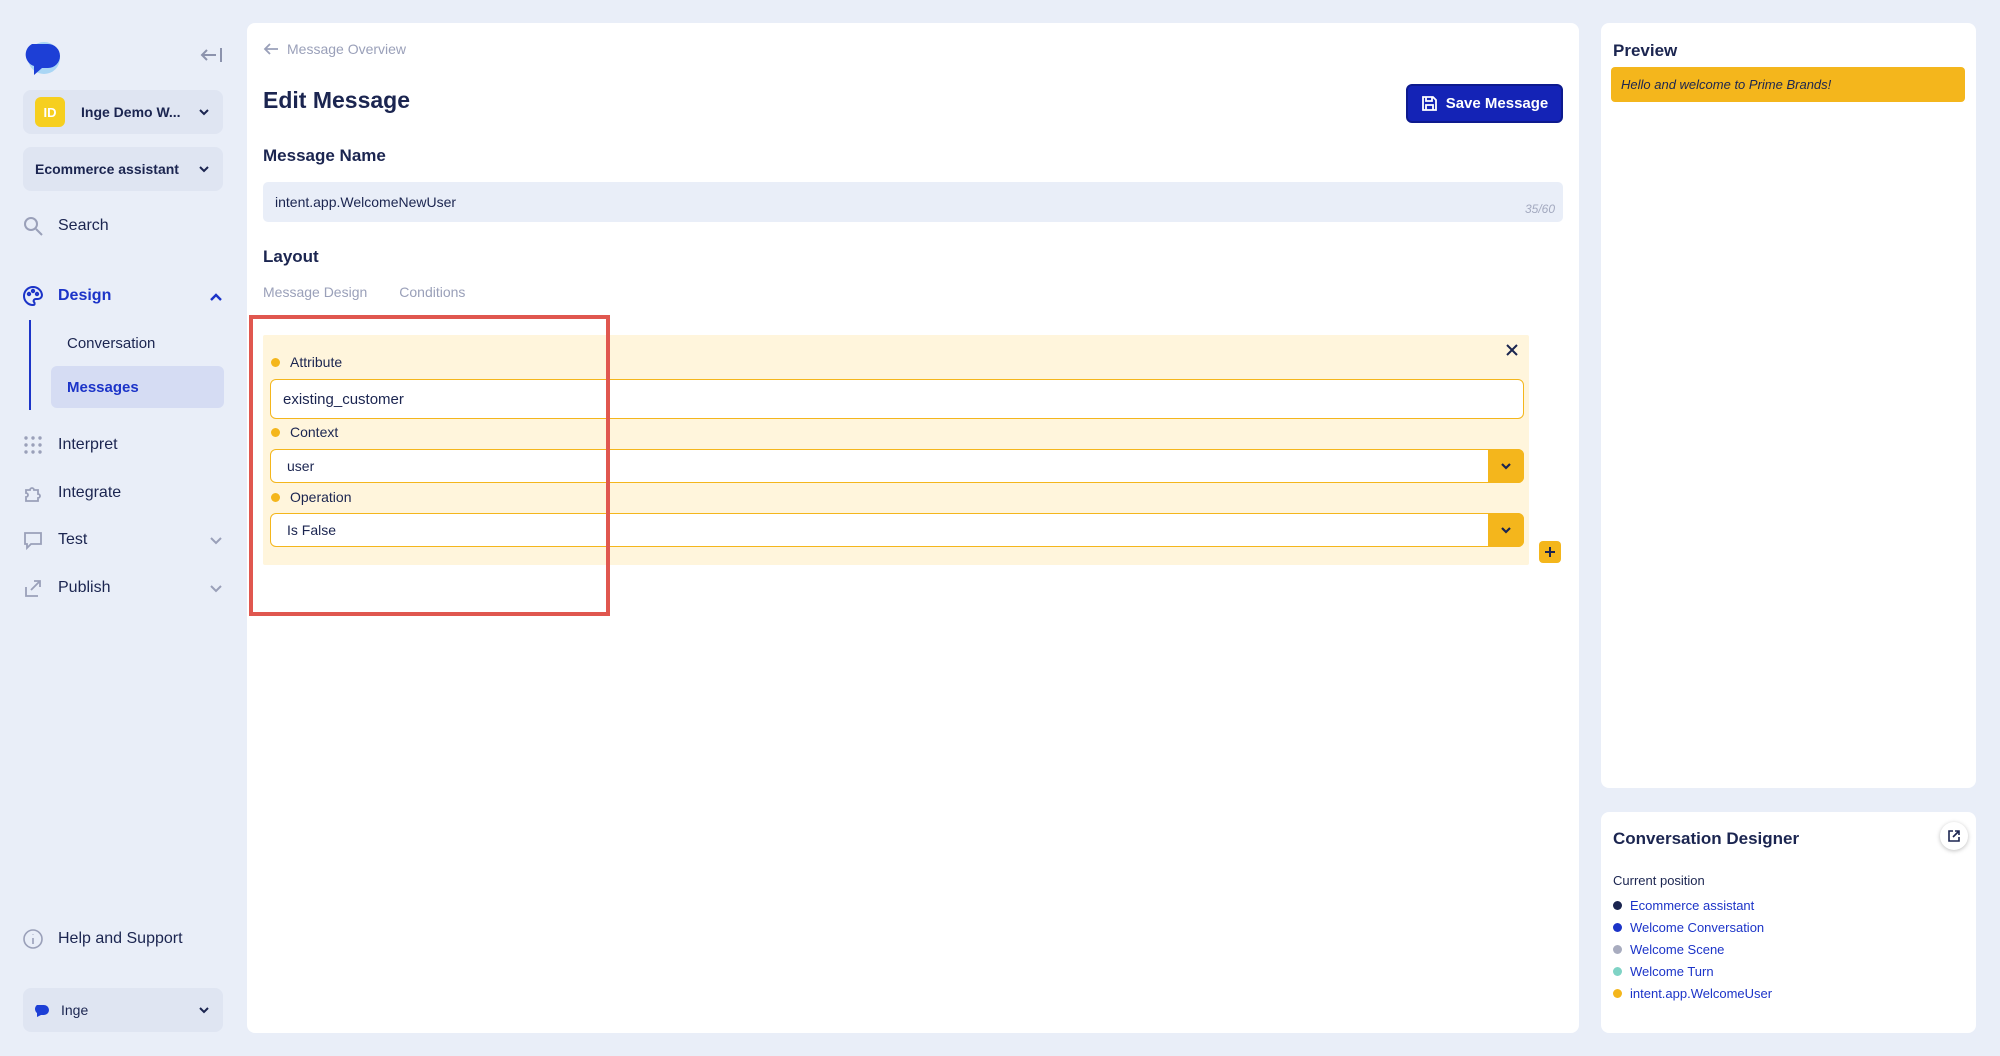 The height and width of the screenshot is (1056, 2000). I want to click on nav-search-label: Search, so click(83, 225).